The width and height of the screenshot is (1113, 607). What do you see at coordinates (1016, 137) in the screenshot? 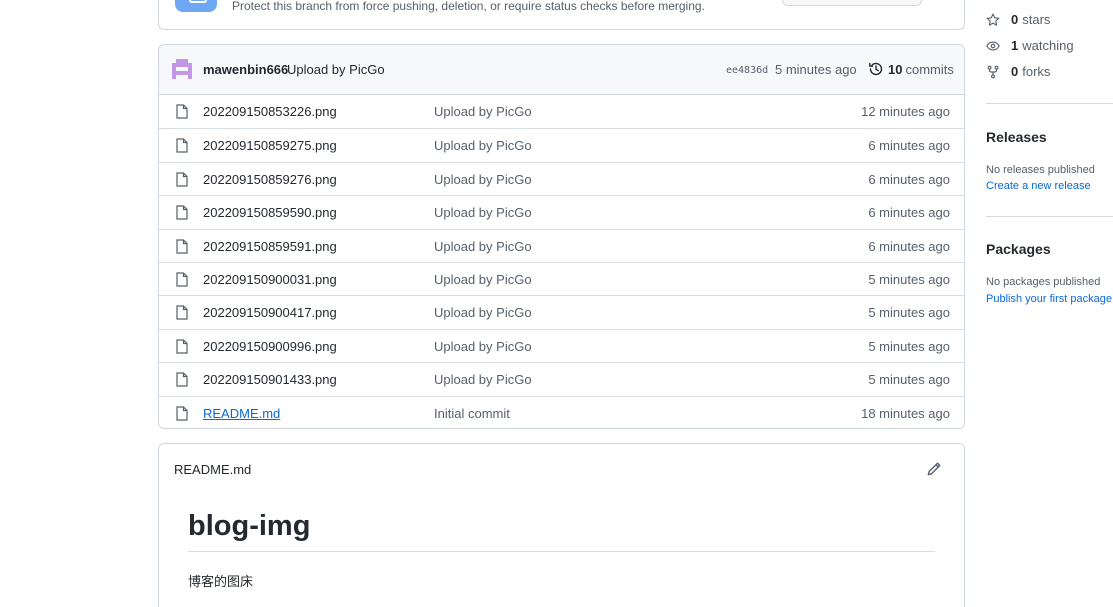
I see `releases-heading: Releases` at bounding box center [1016, 137].